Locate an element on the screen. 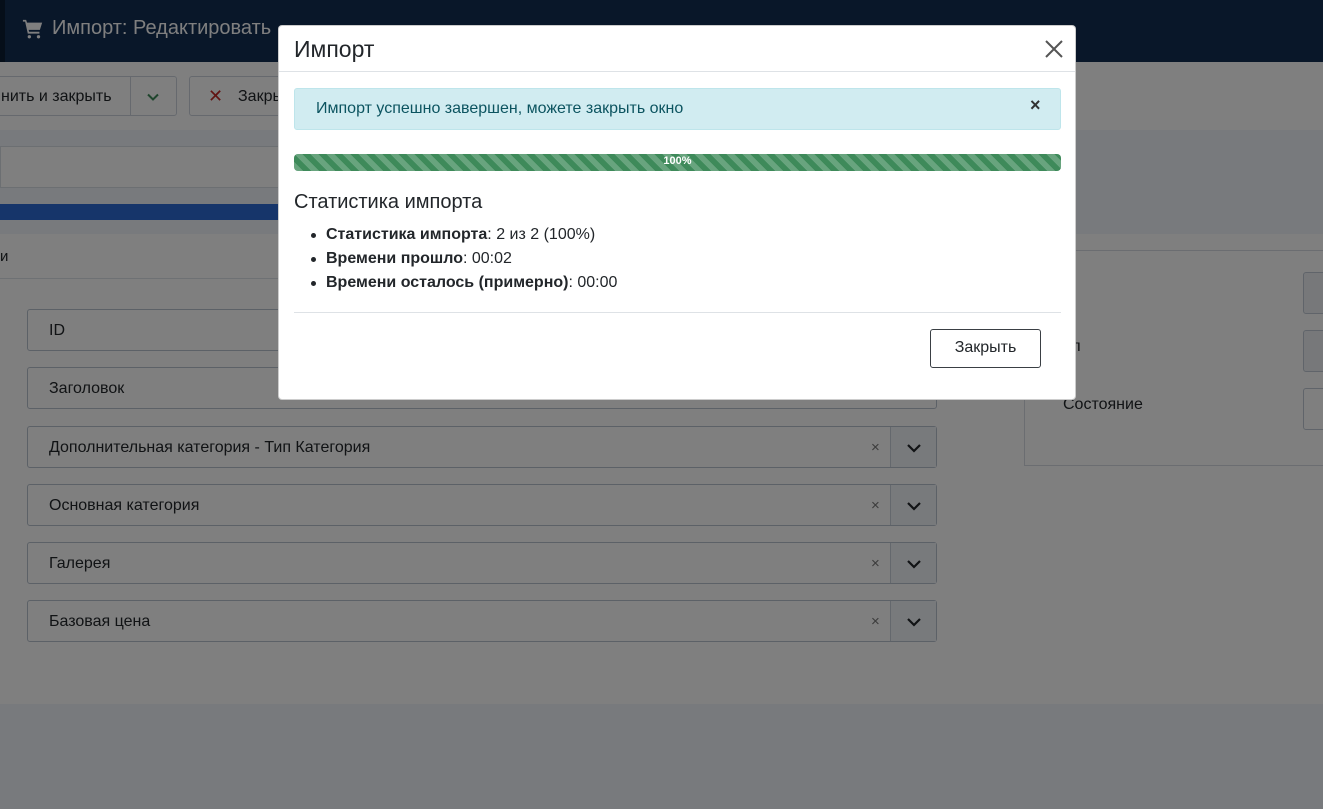 Image resolution: width=1323 pixels, height=809 pixels. import-progress-bar: 100% is located at coordinates (677, 162).